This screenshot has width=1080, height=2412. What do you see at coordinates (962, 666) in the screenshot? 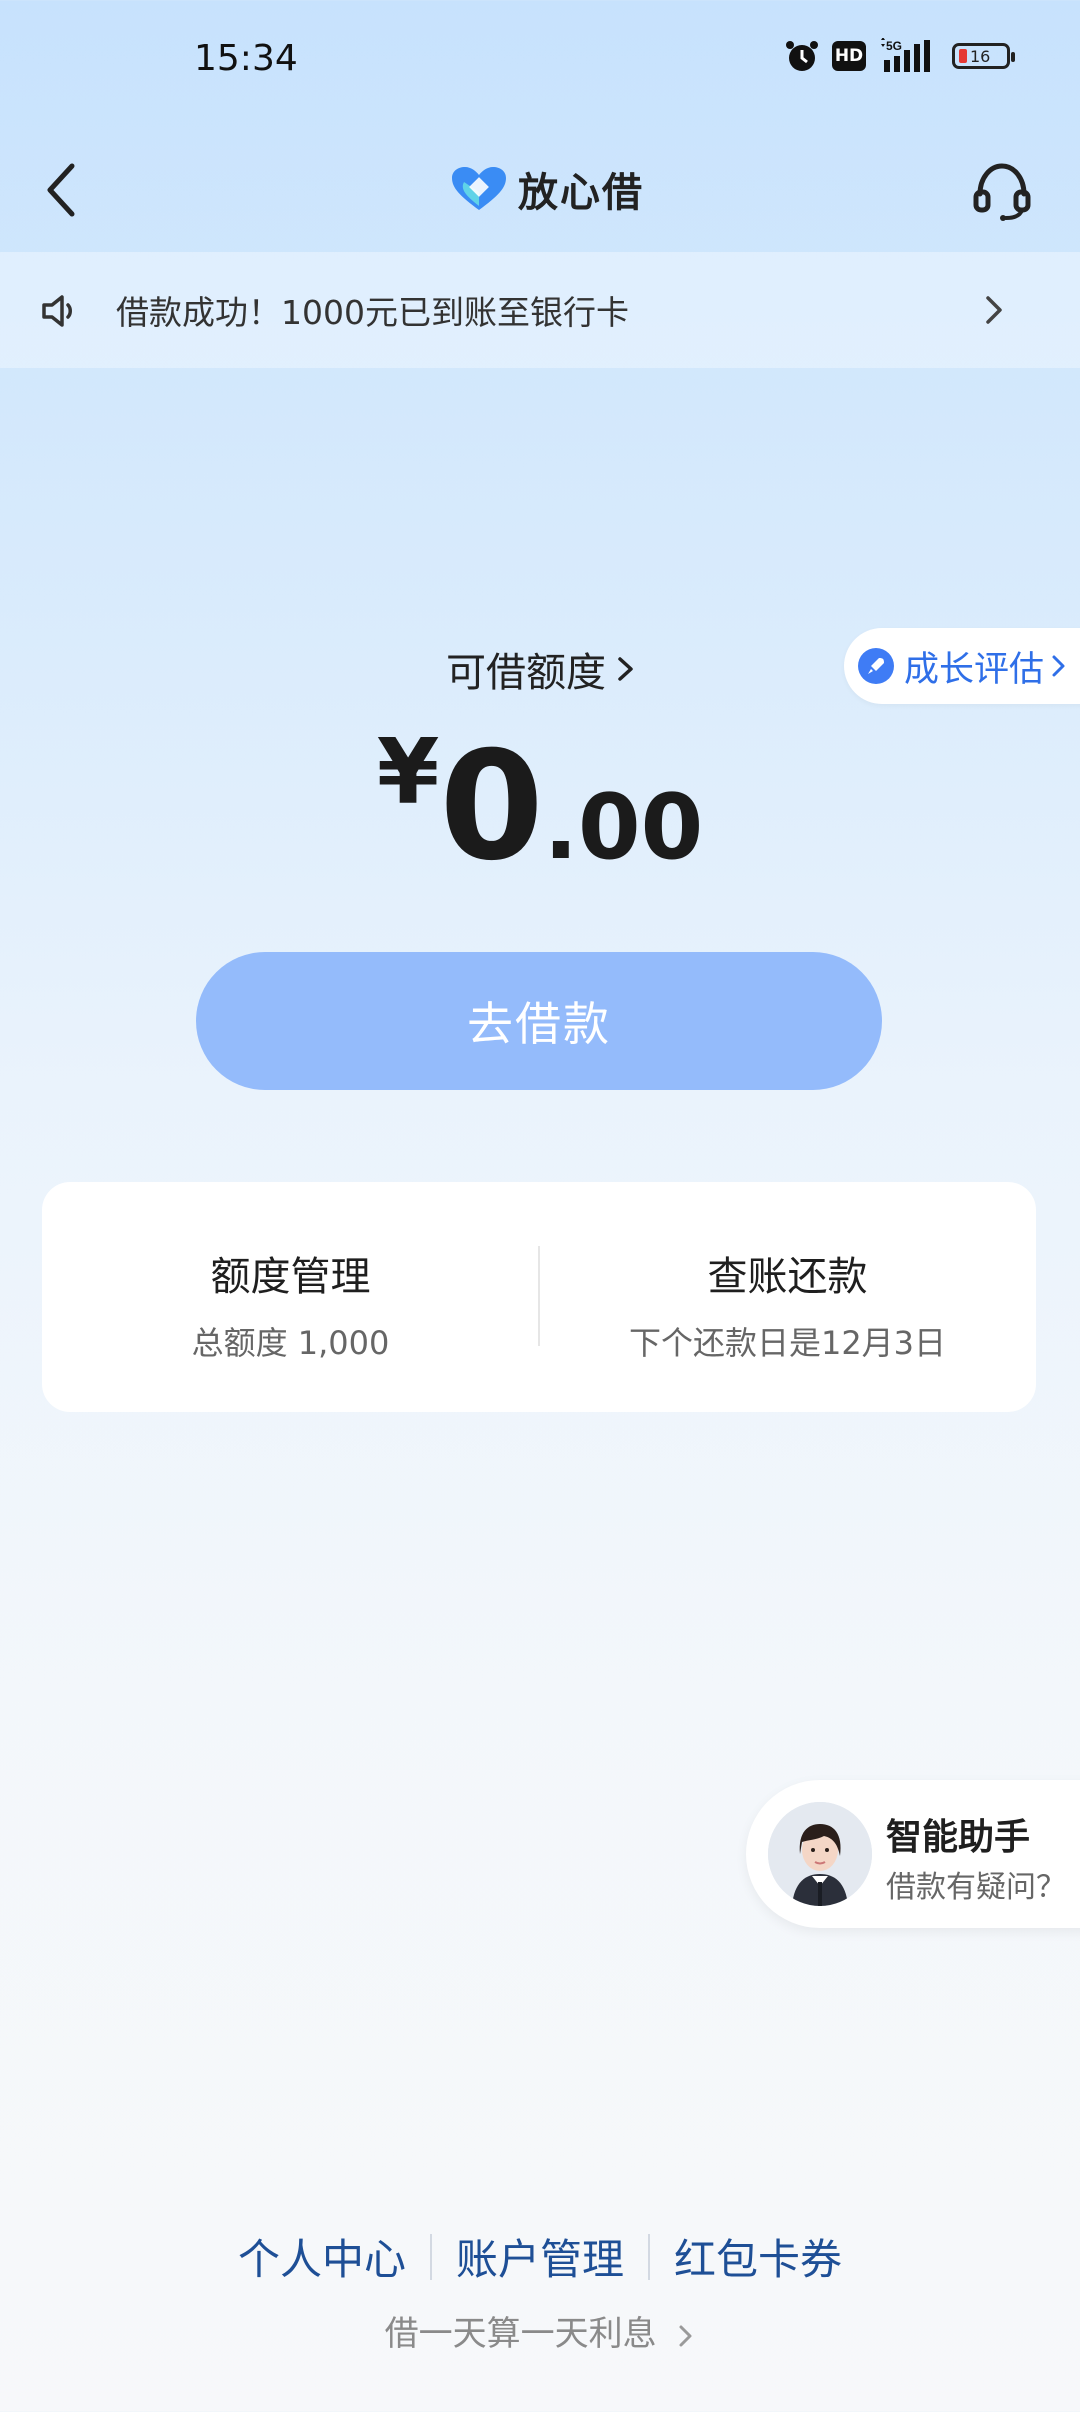
I see `growth-evaluation-button: 成长评估` at bounding box center [962, 666].